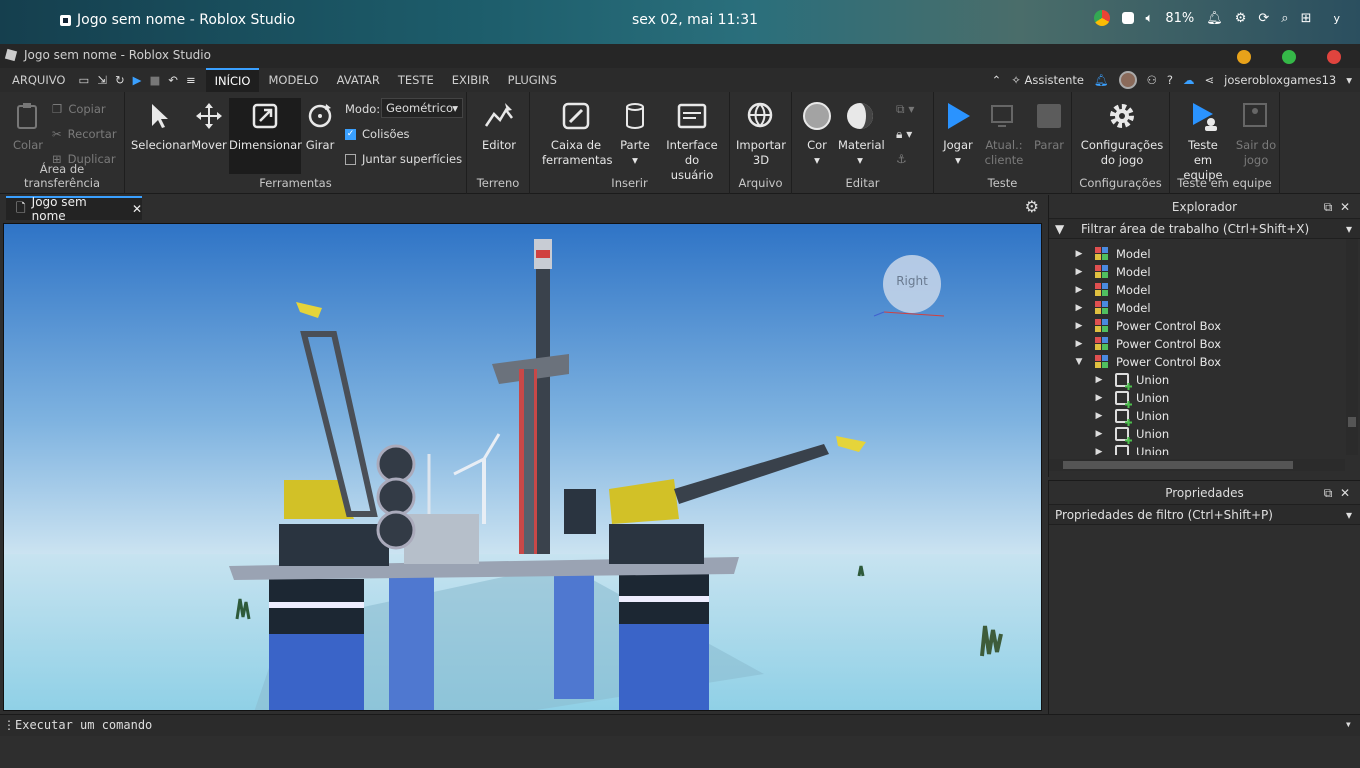  I want to click on tab-modelo: MODELO, so click(293, 80).